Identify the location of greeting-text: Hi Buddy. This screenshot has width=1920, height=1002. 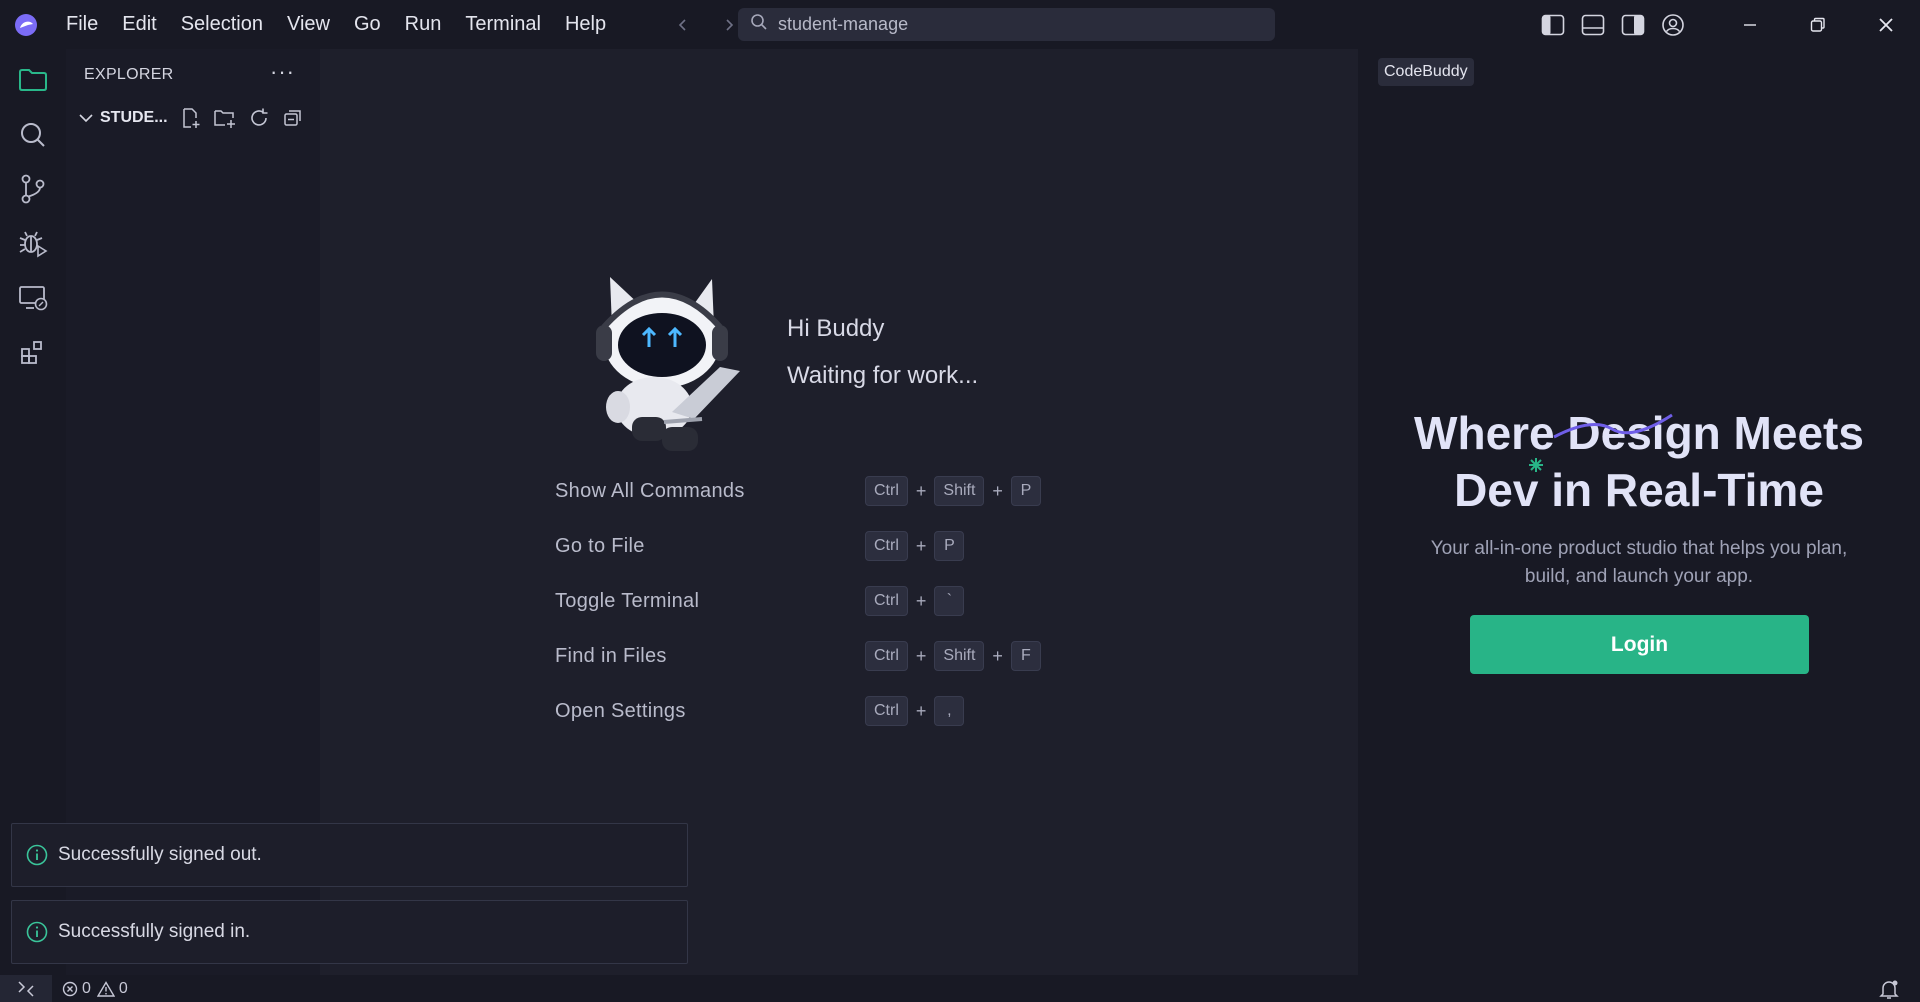
(836, 328).